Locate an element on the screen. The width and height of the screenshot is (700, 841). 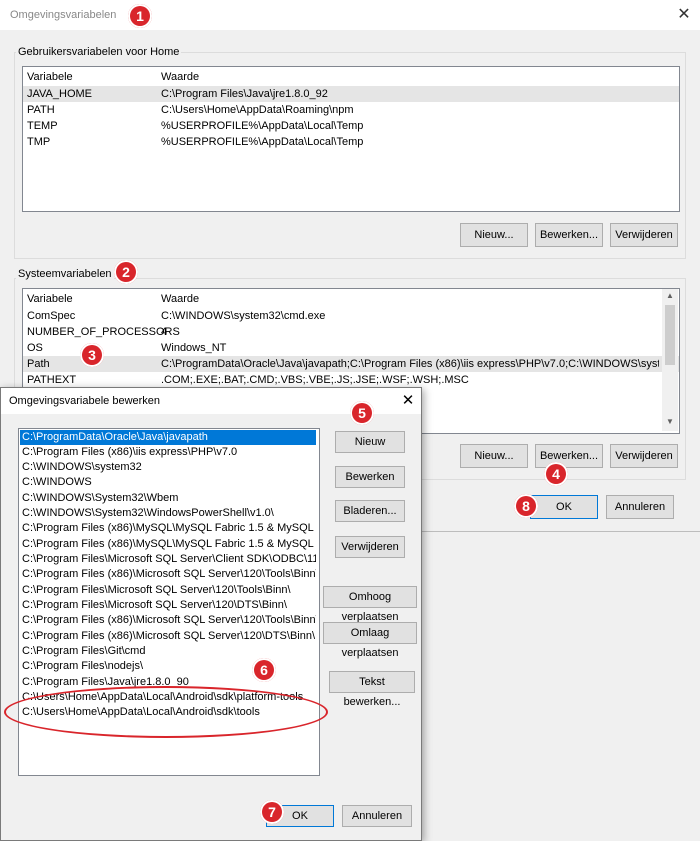
step-badge: 6 is located at coordinates (264, 670).